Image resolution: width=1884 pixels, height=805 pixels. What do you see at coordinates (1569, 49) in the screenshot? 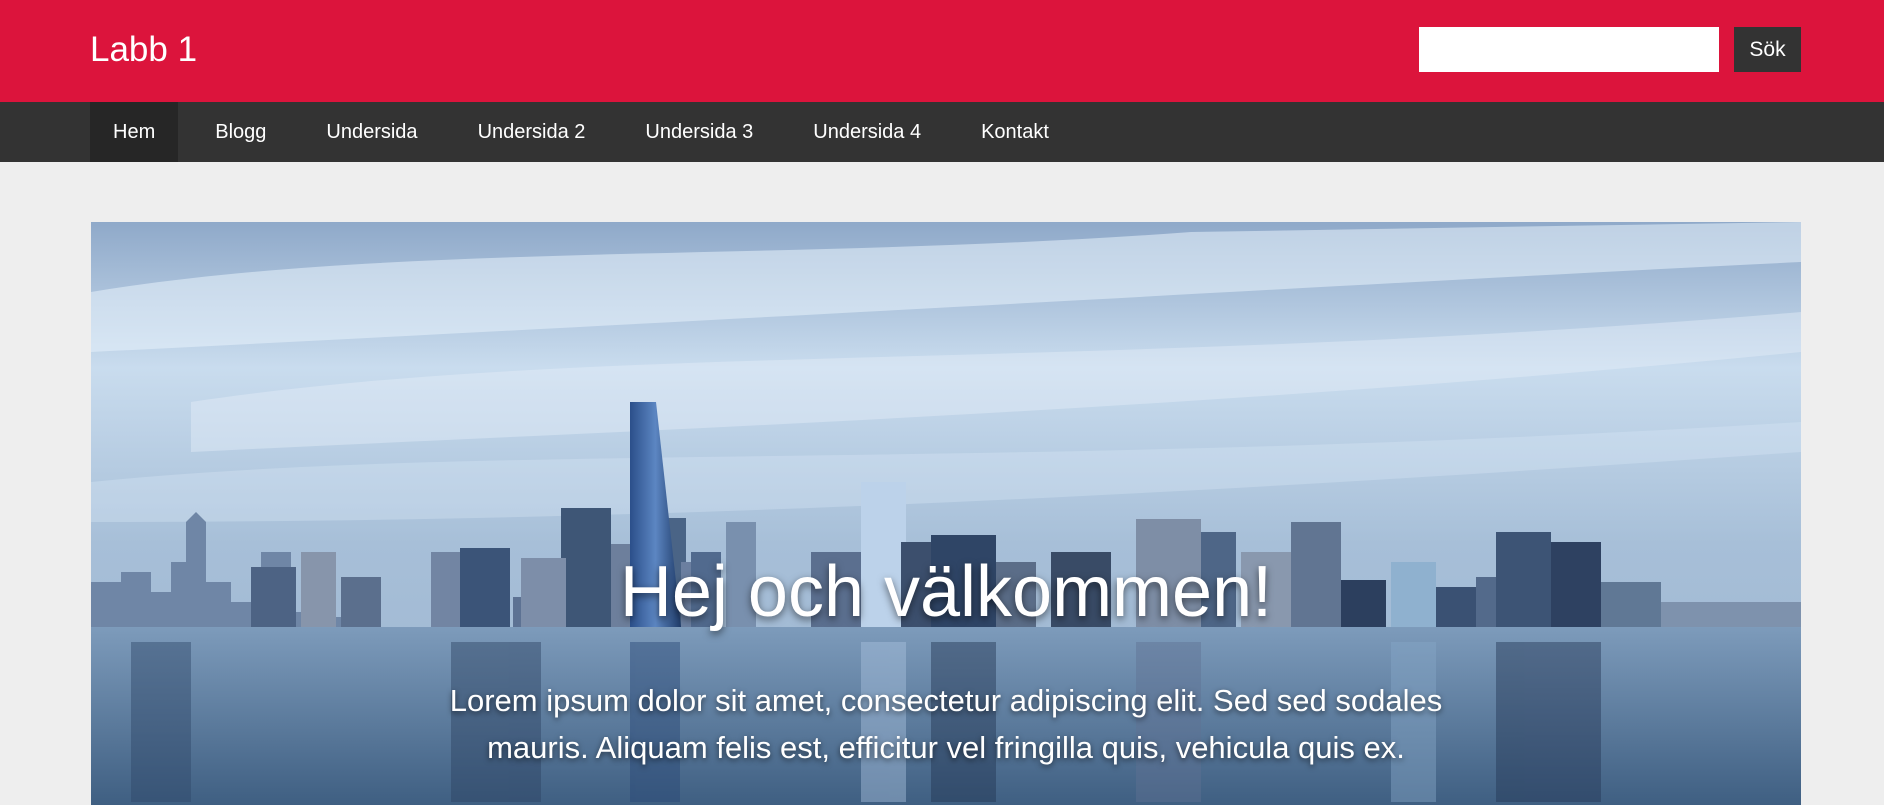
I see `search-input` at bounding box center [1569, 49].